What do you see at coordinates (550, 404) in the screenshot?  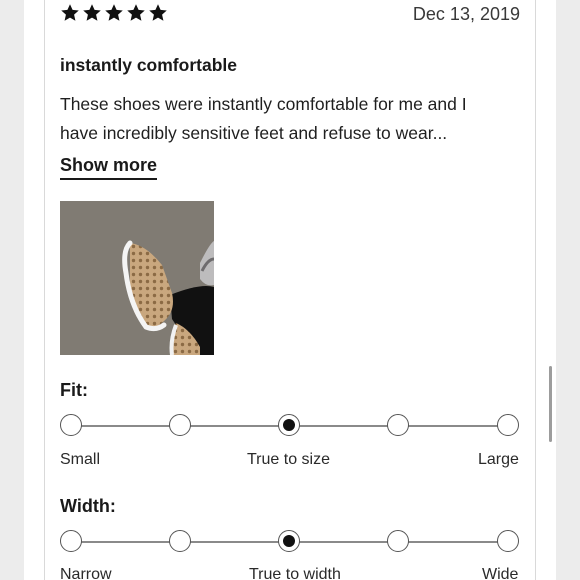 I see `scrollbar` at bounding box center [550, 404].